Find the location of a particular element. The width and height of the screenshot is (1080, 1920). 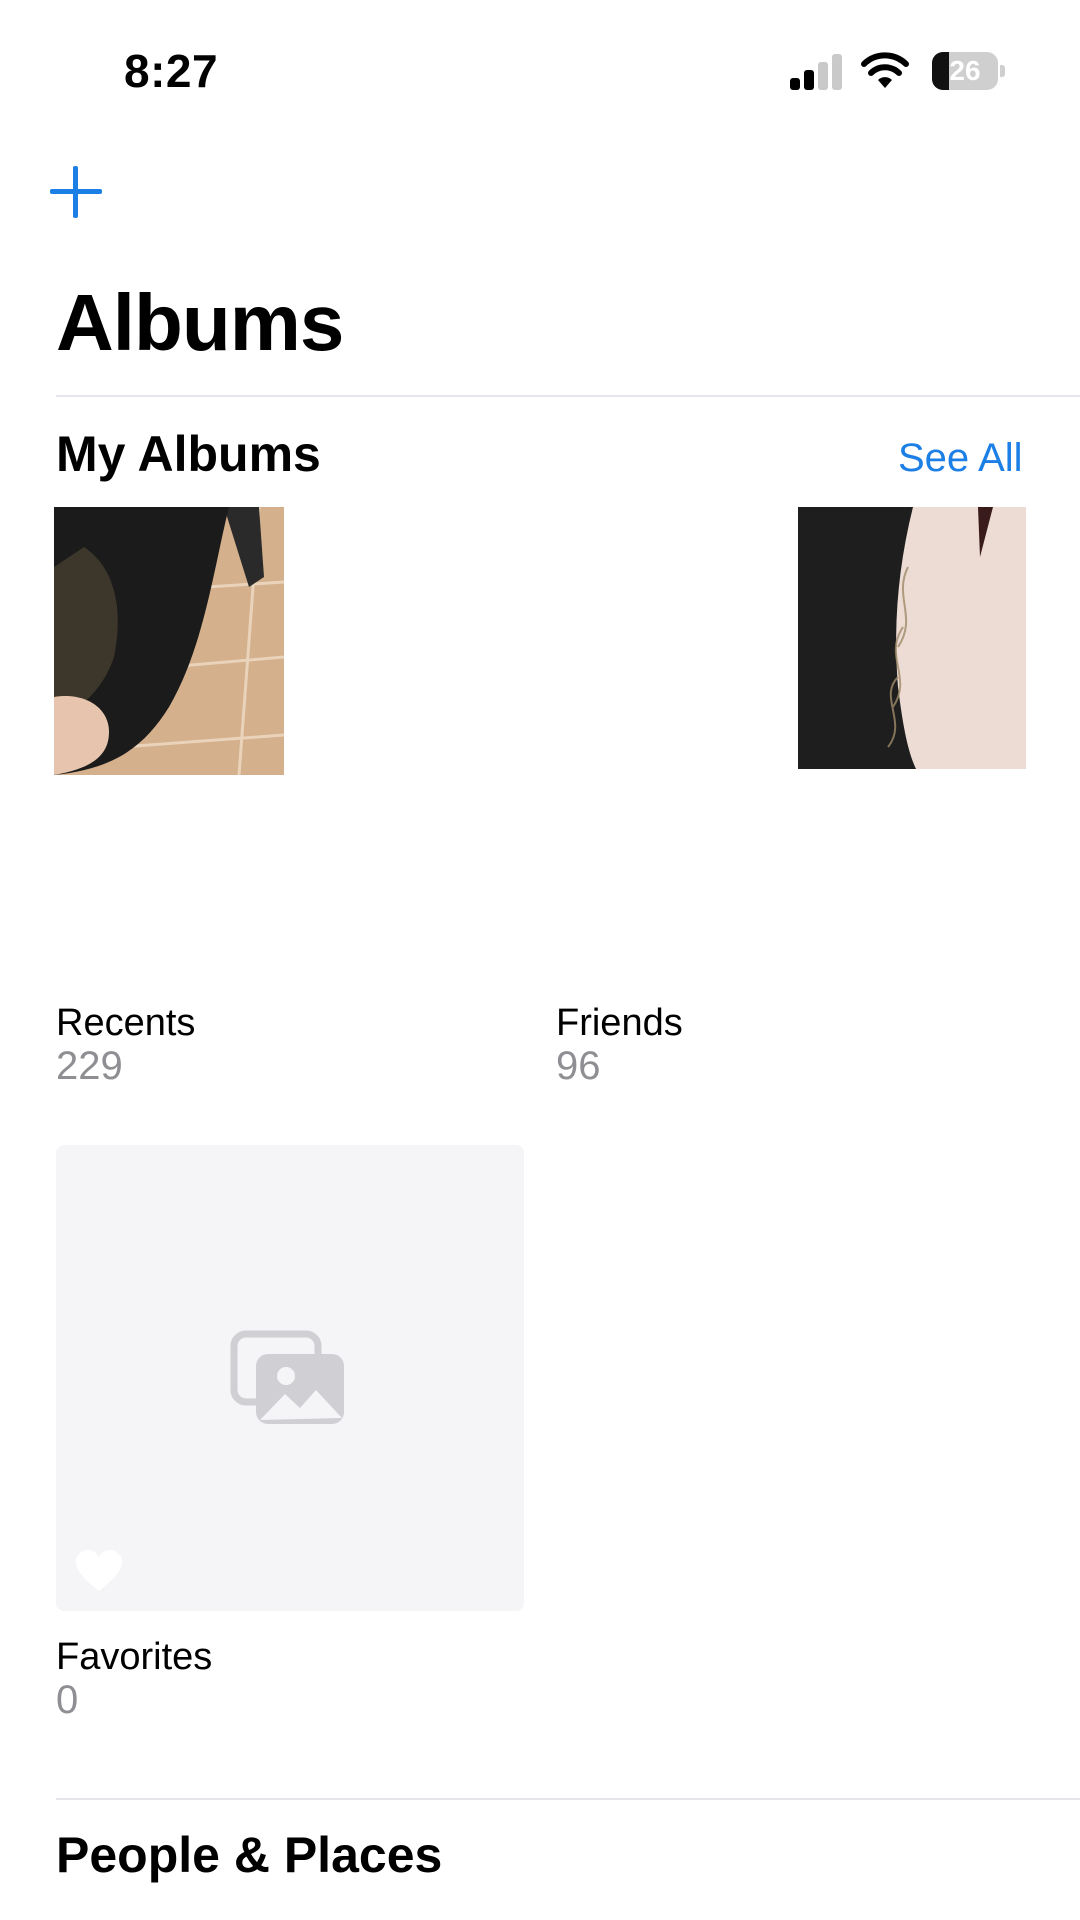

see-all-button: See All is located at coordinates (960, 458).